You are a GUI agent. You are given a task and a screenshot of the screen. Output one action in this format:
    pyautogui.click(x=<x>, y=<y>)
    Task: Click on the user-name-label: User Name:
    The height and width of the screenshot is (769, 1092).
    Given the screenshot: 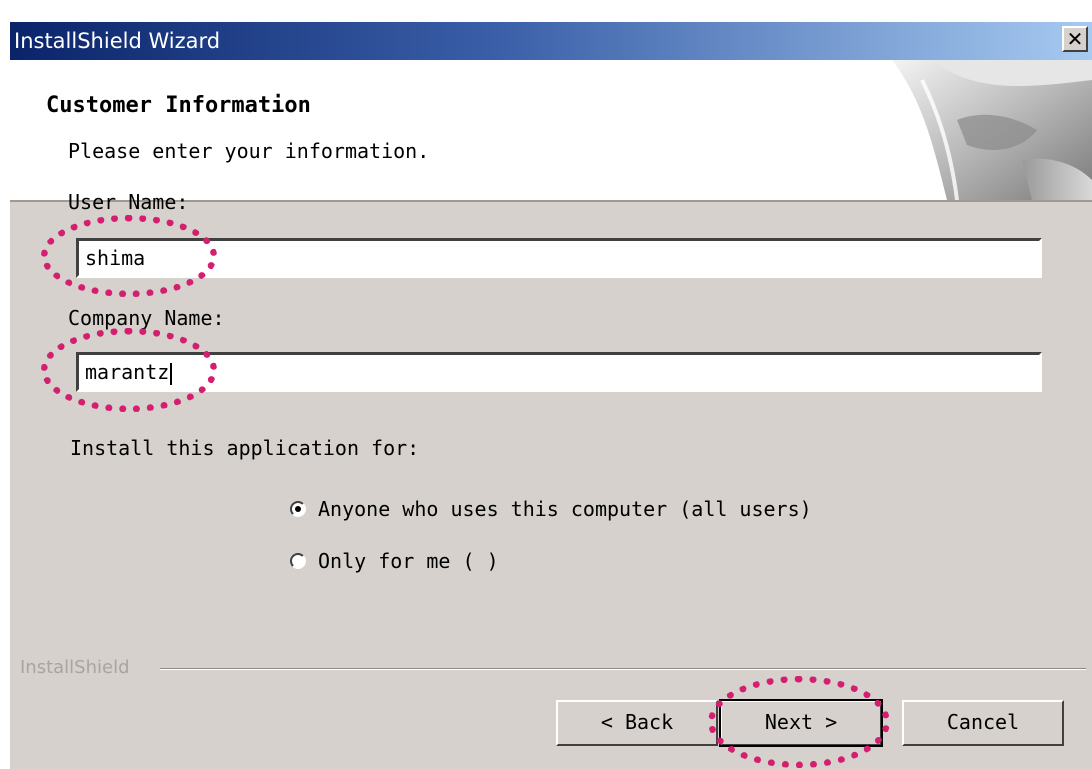 What is the action you would take?
    pyautogui.click(x=128, y=202)
    